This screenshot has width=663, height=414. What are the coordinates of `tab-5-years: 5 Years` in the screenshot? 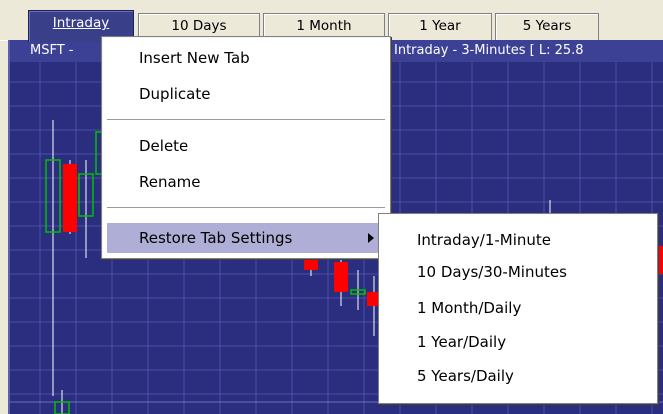 It's located at (547, 26).